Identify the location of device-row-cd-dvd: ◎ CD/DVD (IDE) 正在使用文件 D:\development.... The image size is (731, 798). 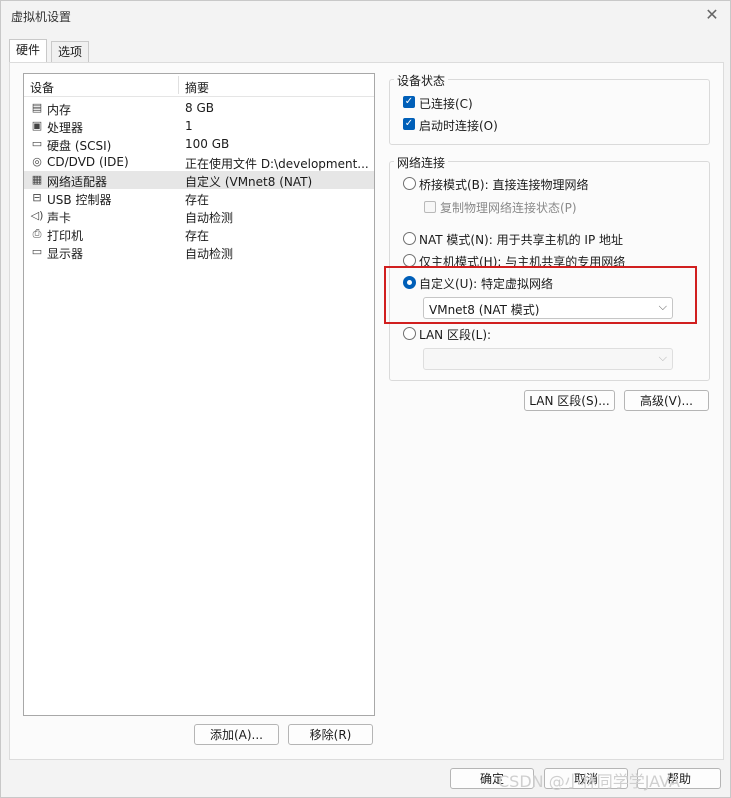
(199, 162).